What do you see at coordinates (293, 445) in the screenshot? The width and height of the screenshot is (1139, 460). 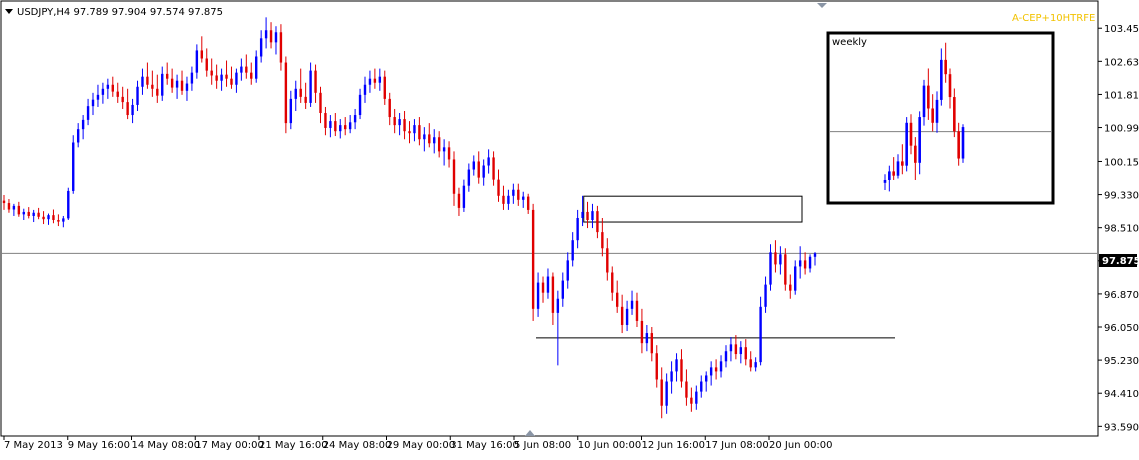 I see `x-tick-label: 21 May 16:00` at bounding box center [293, 445].